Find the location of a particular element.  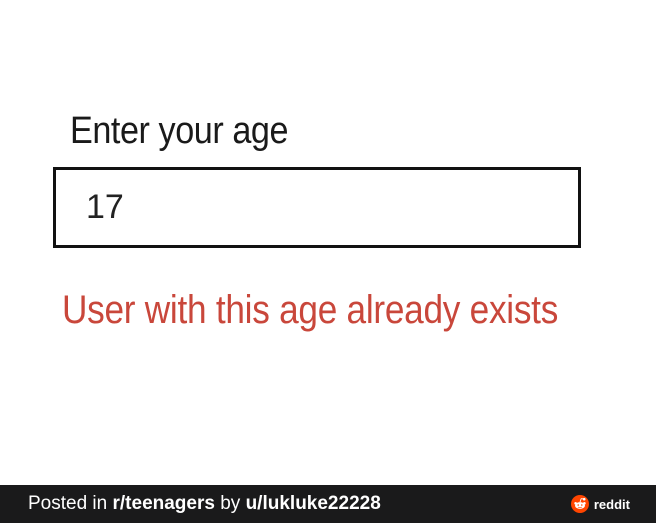

age-input is located at coordinates (317, 207).